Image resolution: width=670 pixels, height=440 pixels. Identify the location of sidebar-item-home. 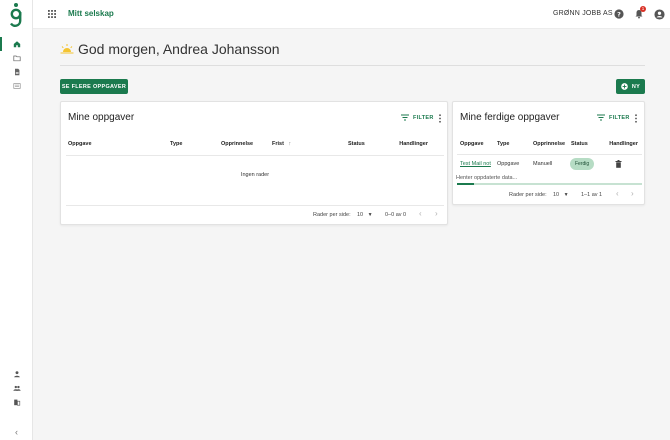
(16, 44).